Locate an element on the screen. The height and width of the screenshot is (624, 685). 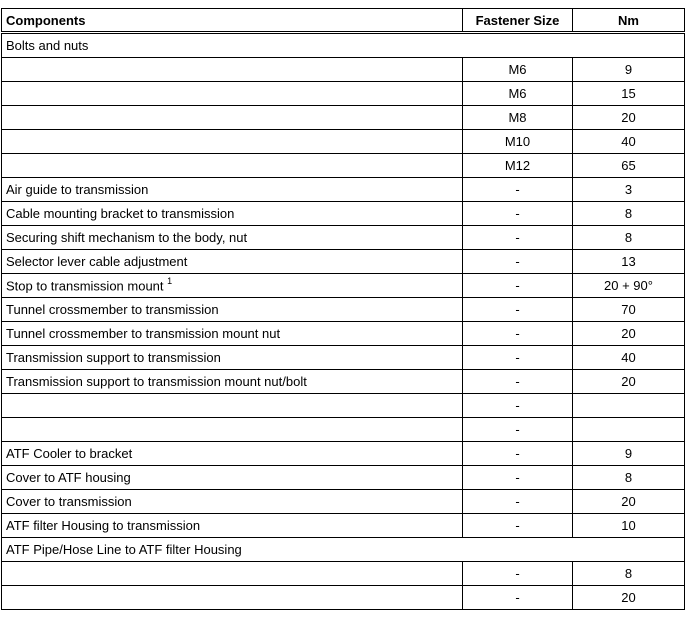
section-label: Bolts and nuts is located at coordinates (343, 45).